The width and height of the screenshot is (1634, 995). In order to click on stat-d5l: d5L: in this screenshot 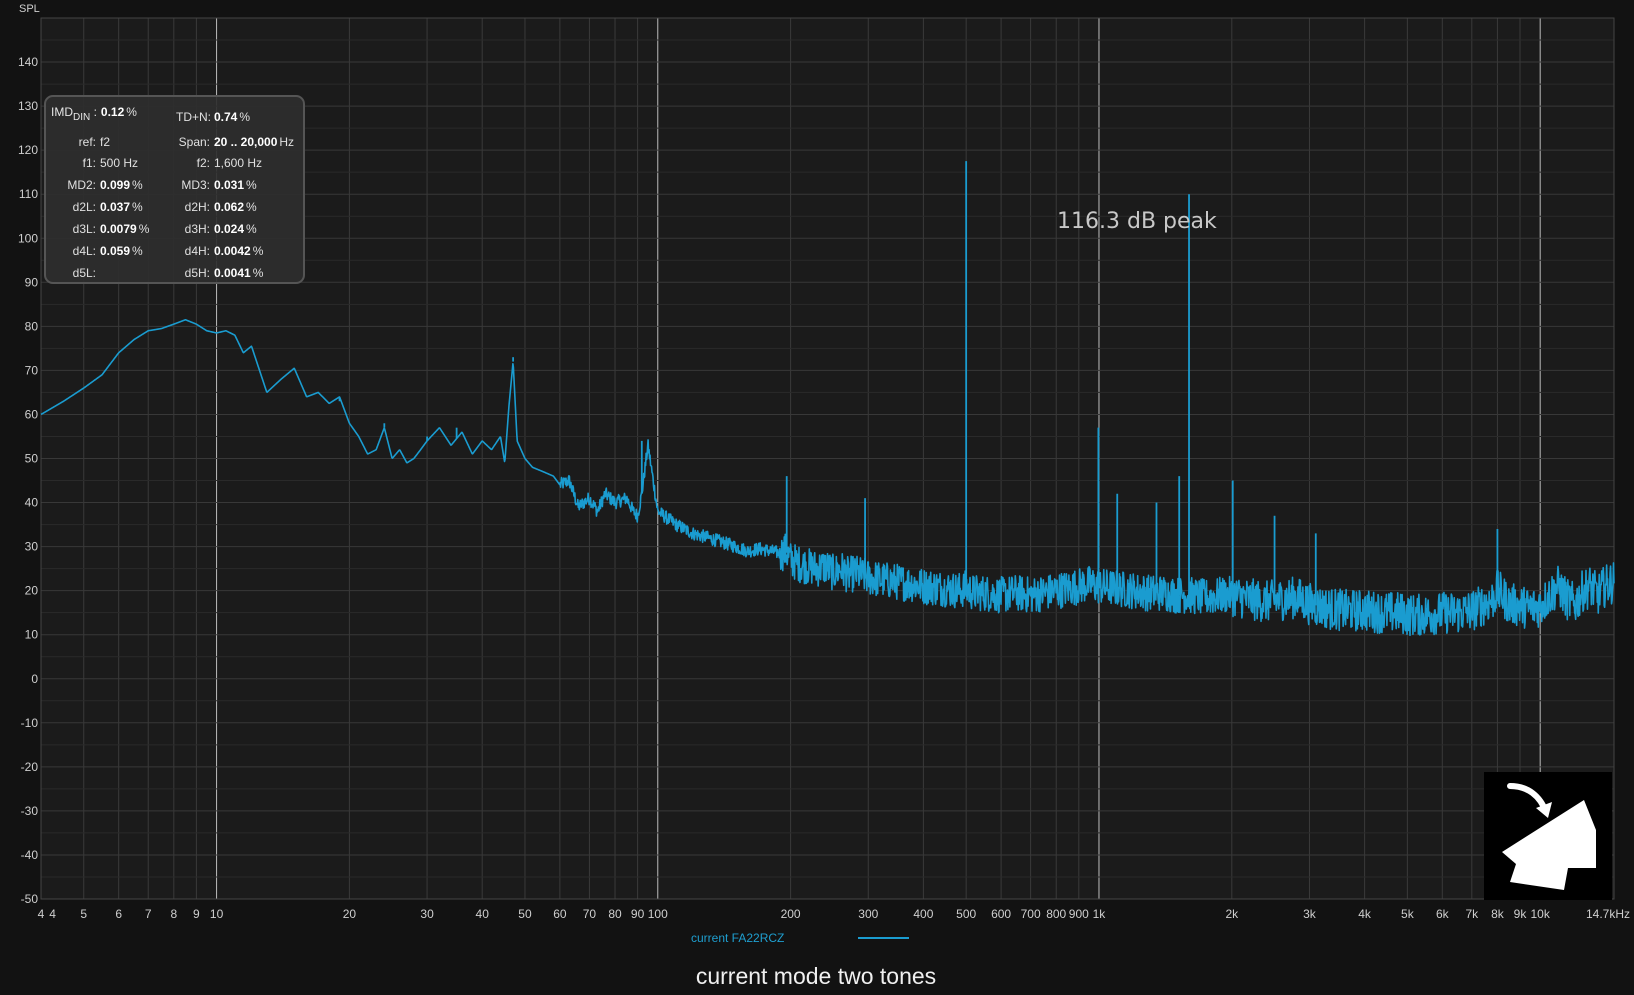, I will do `click(84, 273)`.